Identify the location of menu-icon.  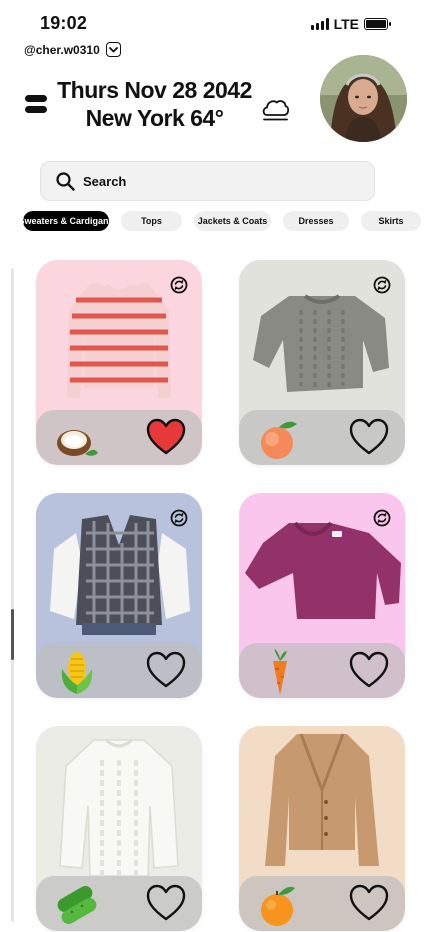
(36, 104).